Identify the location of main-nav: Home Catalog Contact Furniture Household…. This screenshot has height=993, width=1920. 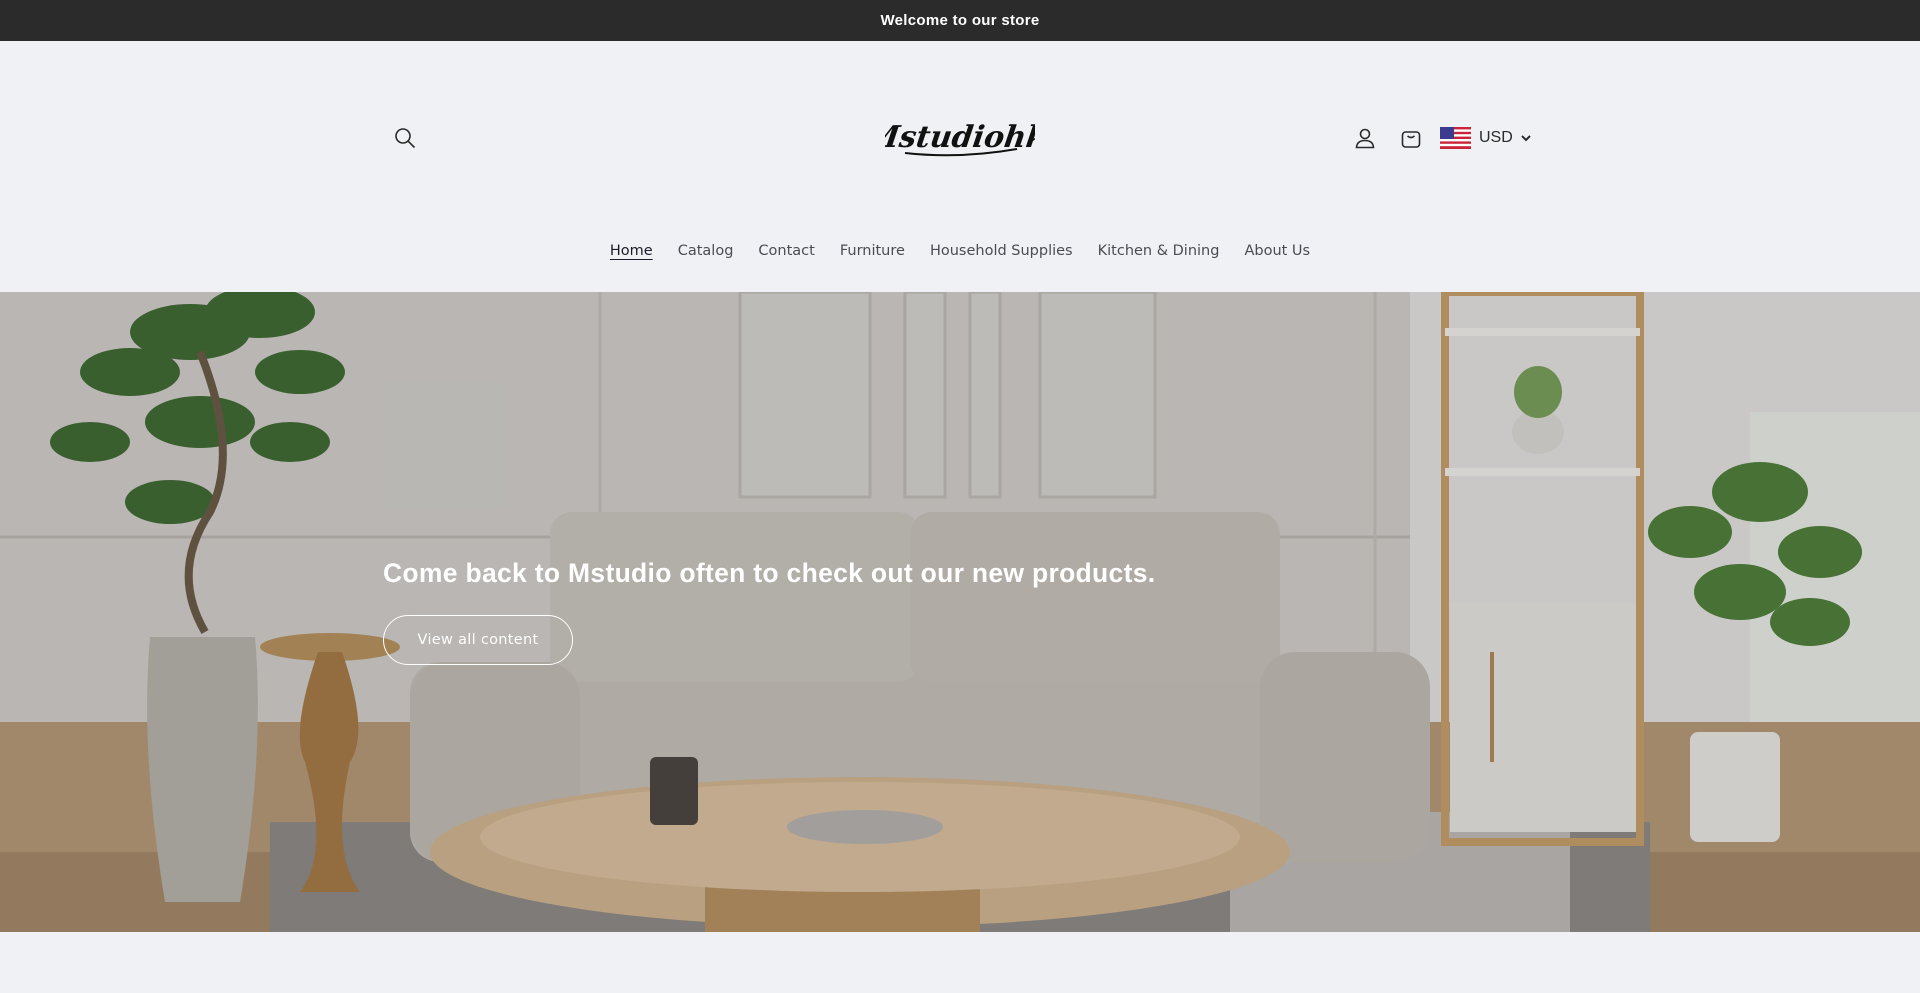
(960, 251).